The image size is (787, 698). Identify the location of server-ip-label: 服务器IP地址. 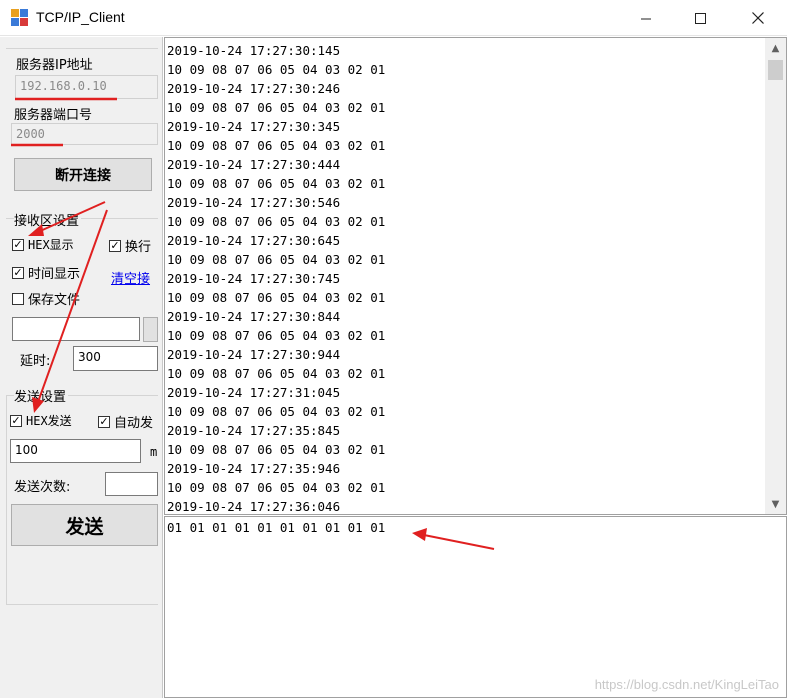
(54, 65).